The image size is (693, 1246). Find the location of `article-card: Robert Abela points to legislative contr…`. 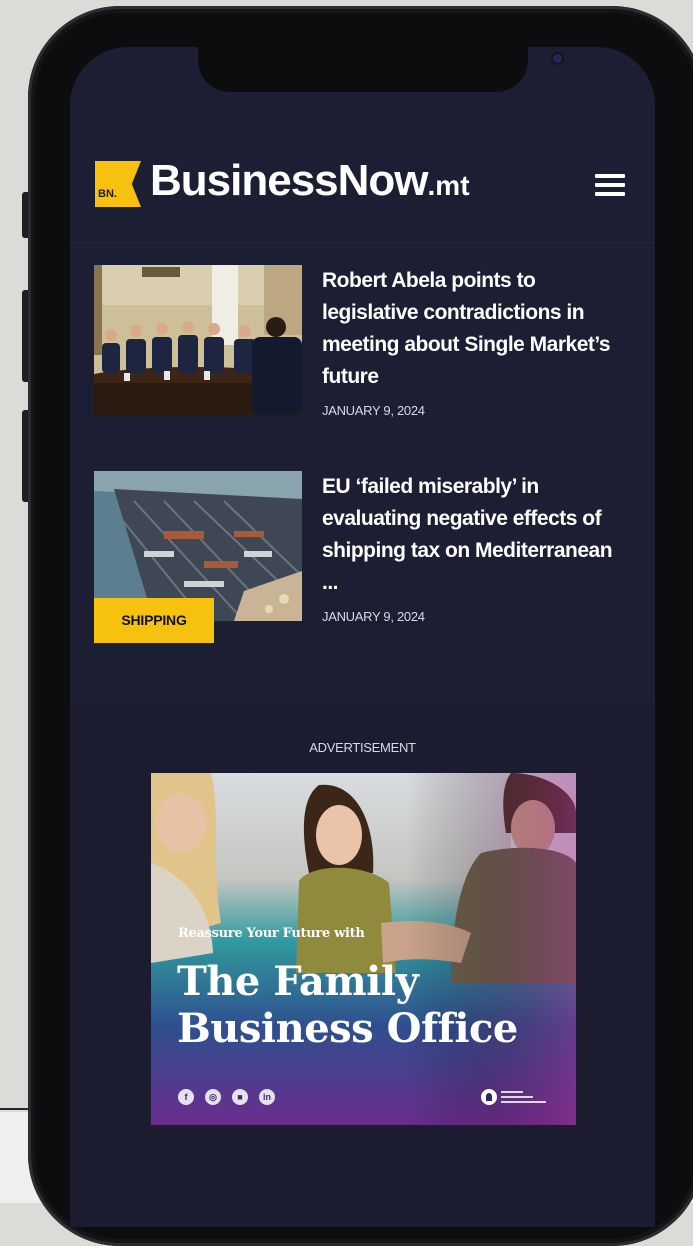

article-card: Robert Abela points to legislative contr… is located at coordinates (364, 352).